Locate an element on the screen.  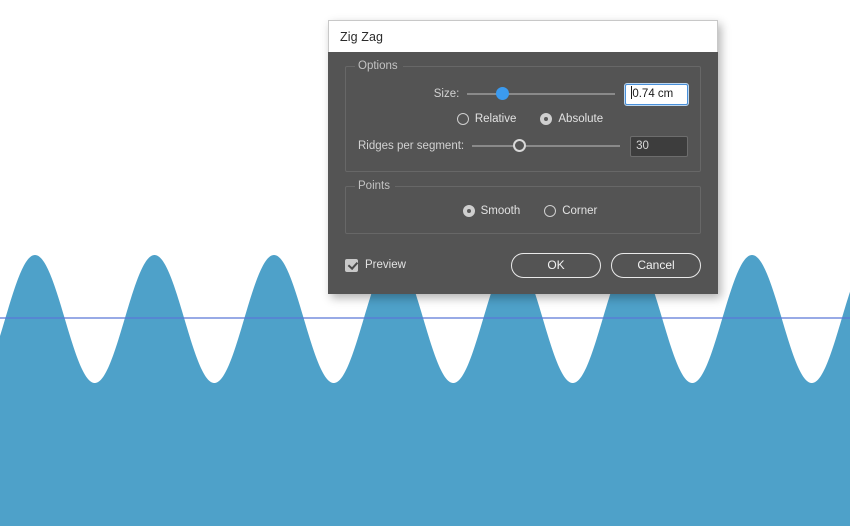
size-slider is located at coordinates (541, 94).